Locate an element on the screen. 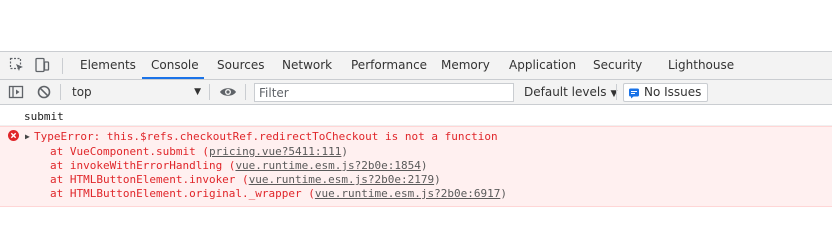 The height and width of the screenshot is (240, 832). tab-network: Network is located at coordinates (307, 65).